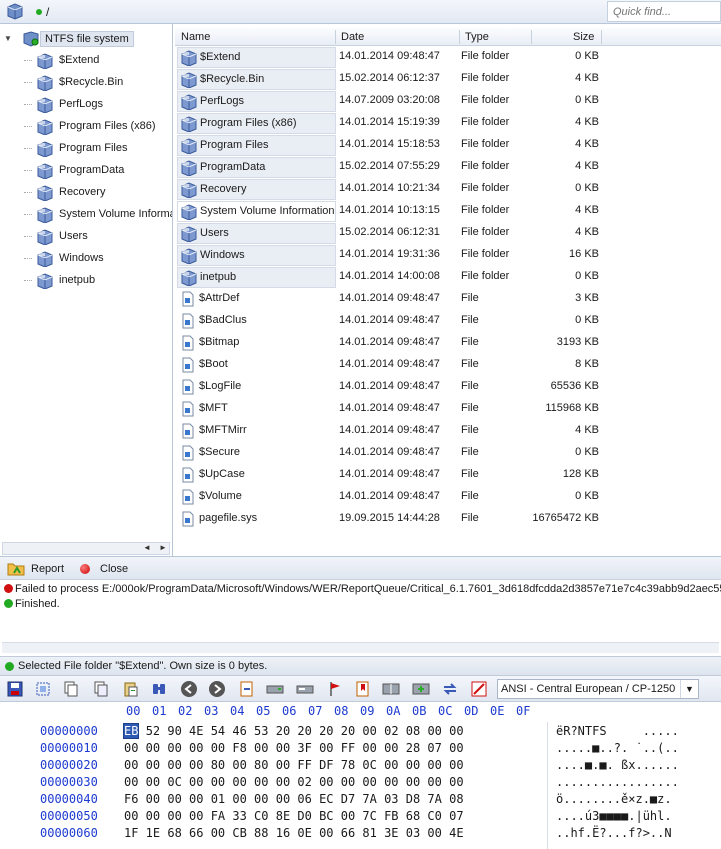 The image size is (721, 849). What do you see at coordinates (86, 193) in the screenshot?
I see `tree-item: Recovery` at bounding box center [86, 193].